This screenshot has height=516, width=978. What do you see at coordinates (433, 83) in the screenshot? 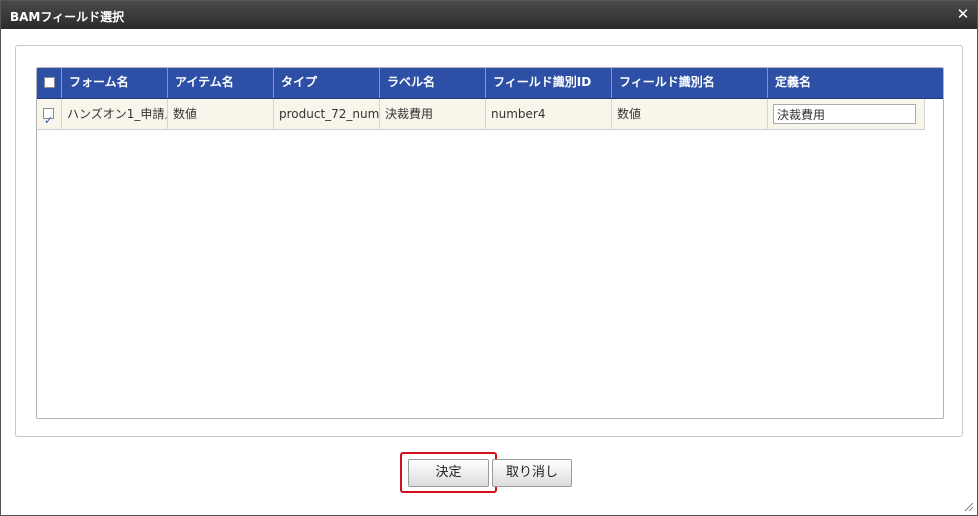
I see `header-label-name: ラベル名` at bounding box center [433, 83].